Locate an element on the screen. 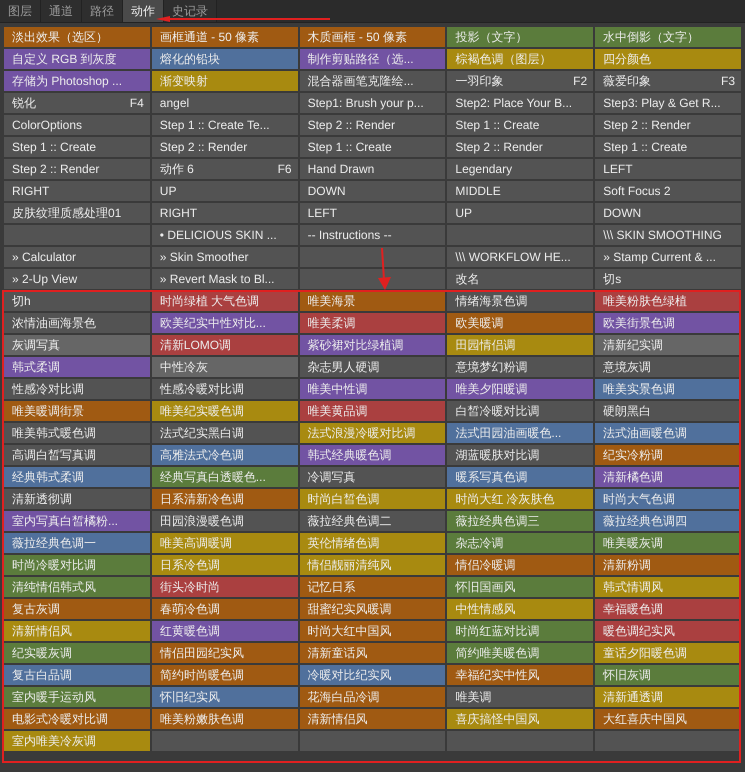 The height and width of the screenshot is (772, 745). action-button: 怀旧纪实风 is located at coordinates (225, 697).